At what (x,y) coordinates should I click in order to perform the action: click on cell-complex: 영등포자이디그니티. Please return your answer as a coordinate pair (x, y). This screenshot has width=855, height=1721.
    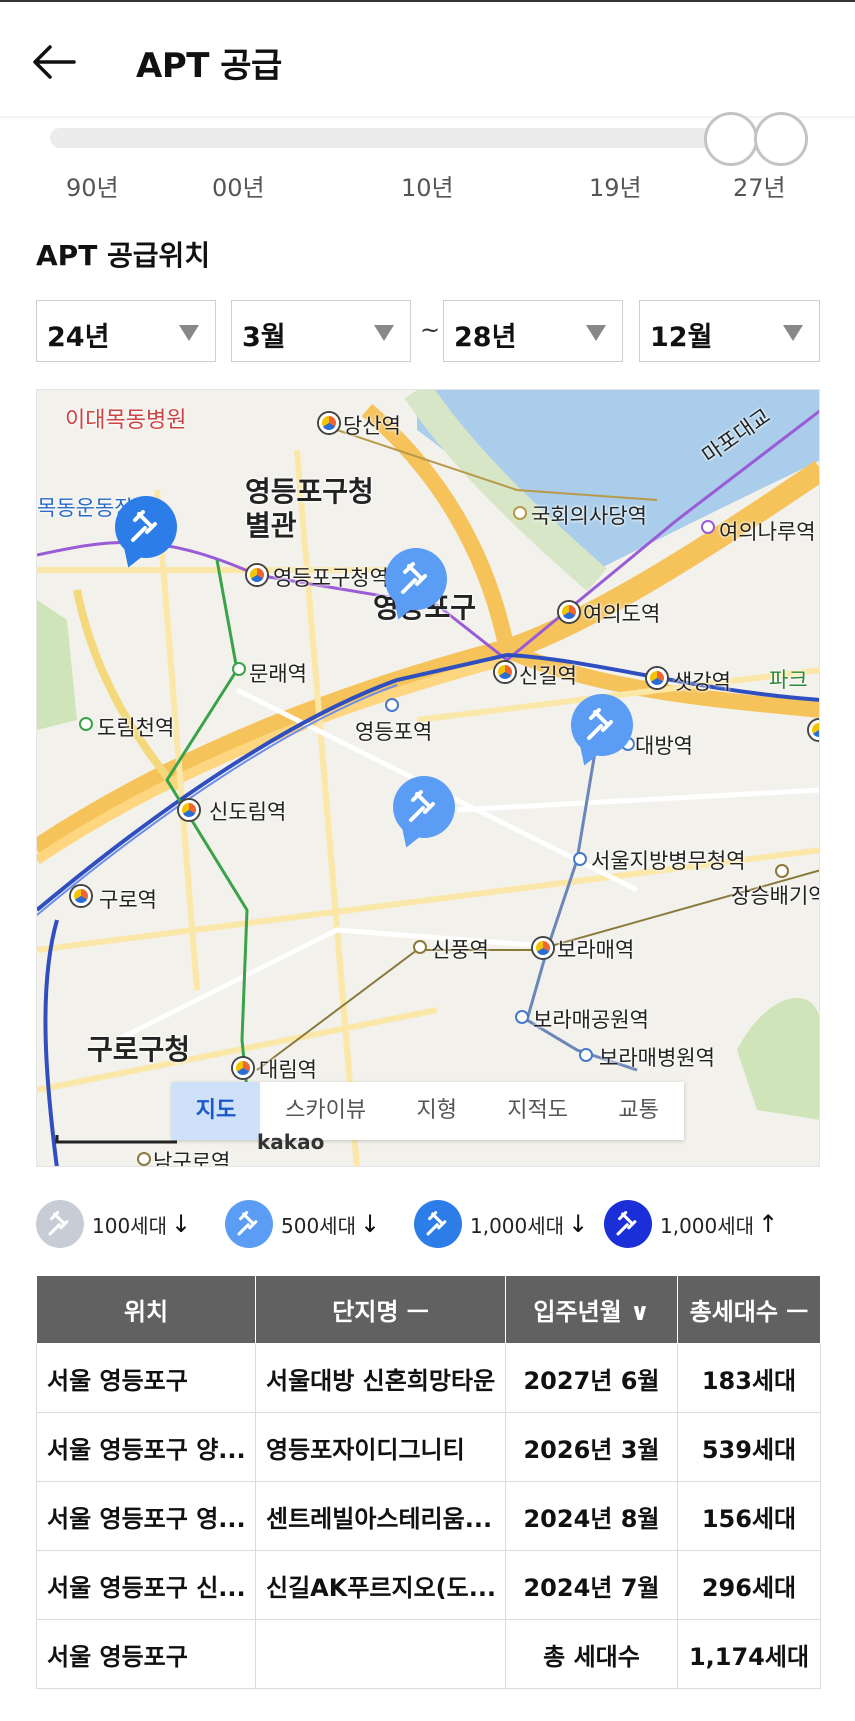
    Looking at the image, I should click on (380, 1447).